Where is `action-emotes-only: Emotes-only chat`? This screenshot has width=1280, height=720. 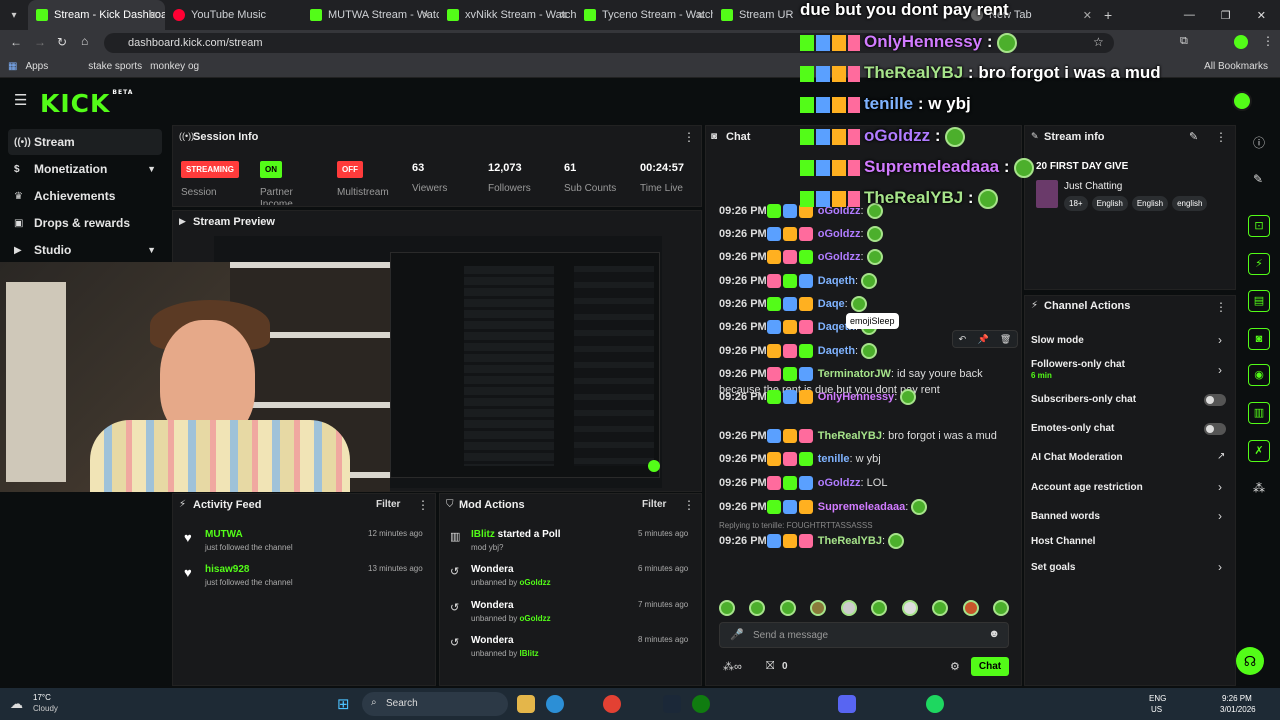 action-emotes-only: Emotes-only chat is located at coordinates (1072, 428).